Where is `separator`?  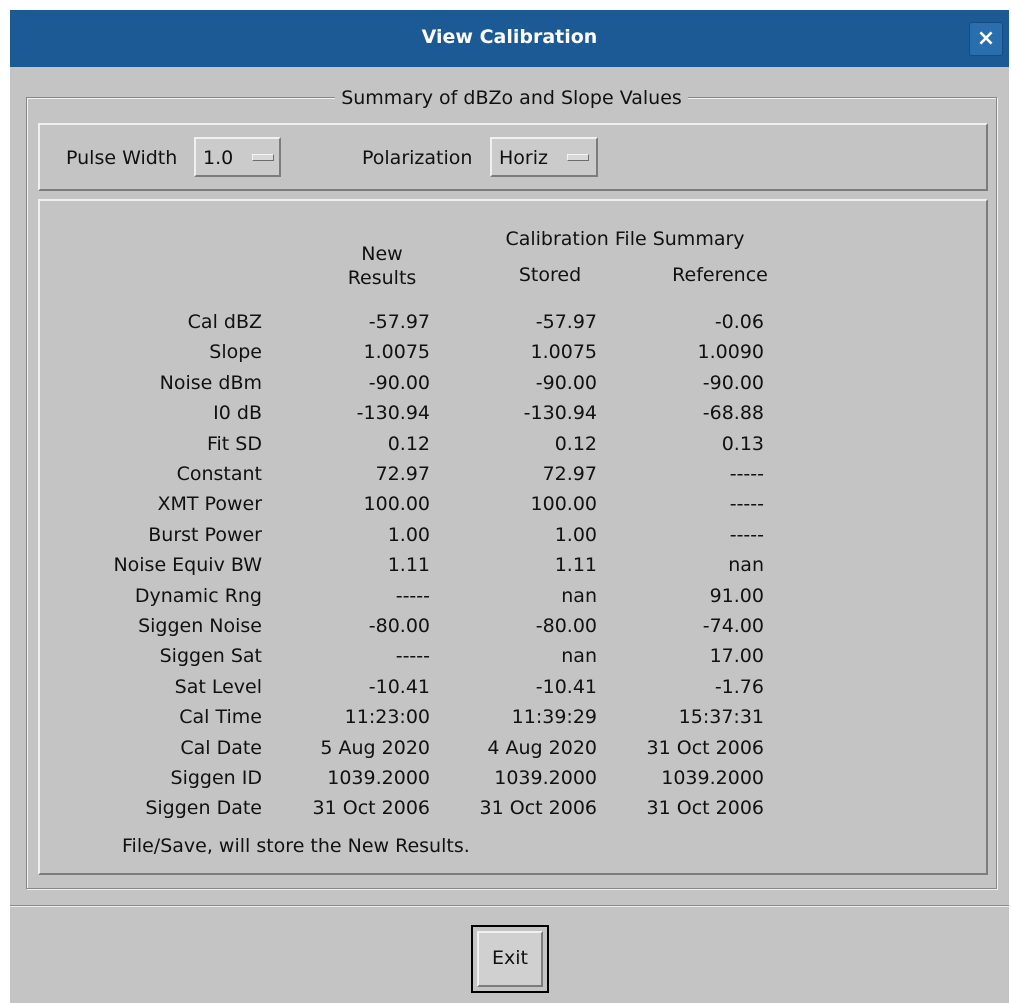
separator is located at coordinates (509, 906).